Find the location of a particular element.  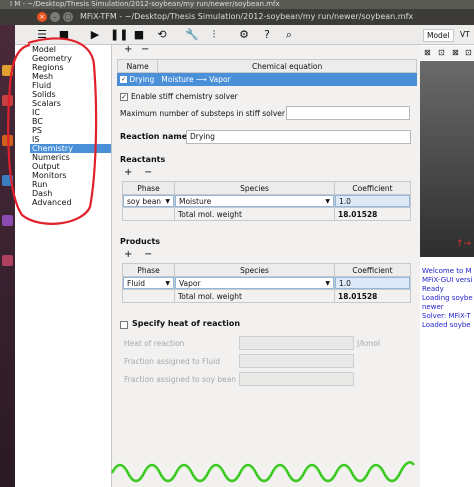

maximize-icon: □ is located at coordinates (68, 17).